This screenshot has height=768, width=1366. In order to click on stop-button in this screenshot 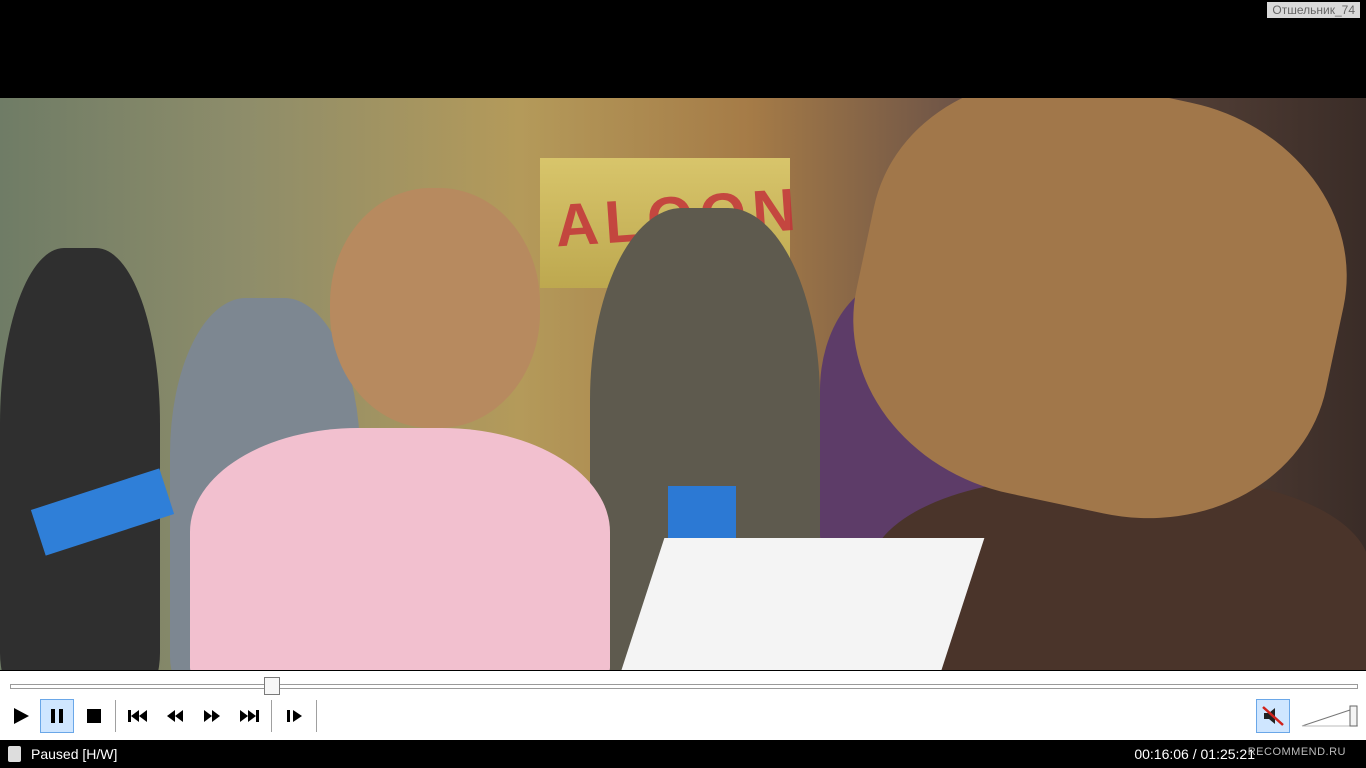, I will do `click(94, 716)`.